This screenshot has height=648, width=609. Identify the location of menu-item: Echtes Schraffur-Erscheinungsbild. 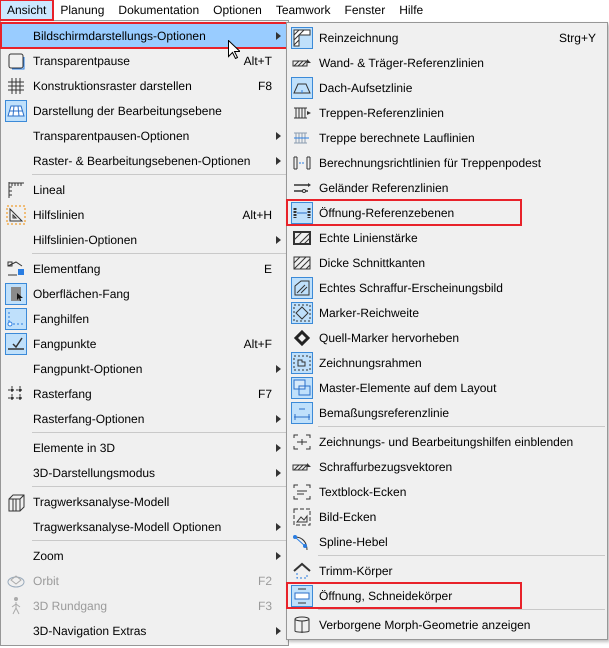
(447, 287).